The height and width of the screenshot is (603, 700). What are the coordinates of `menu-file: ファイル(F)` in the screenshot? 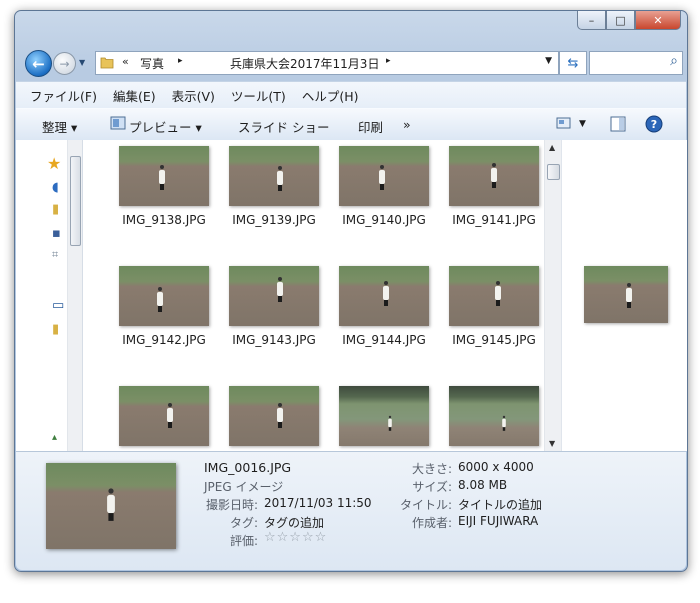 It's located at (63, 95).